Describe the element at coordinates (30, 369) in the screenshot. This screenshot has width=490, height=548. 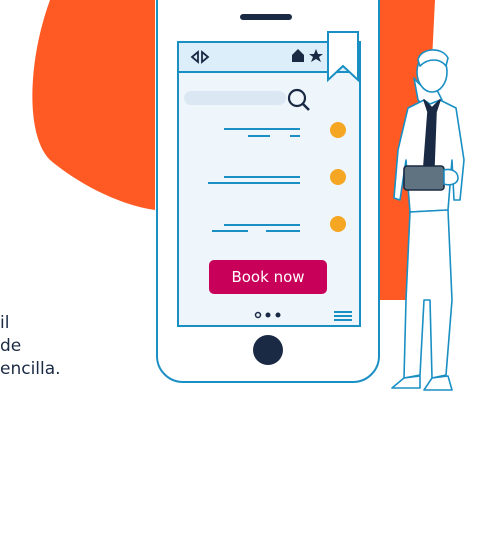
I see `side-text-line: encilla.` at that location.